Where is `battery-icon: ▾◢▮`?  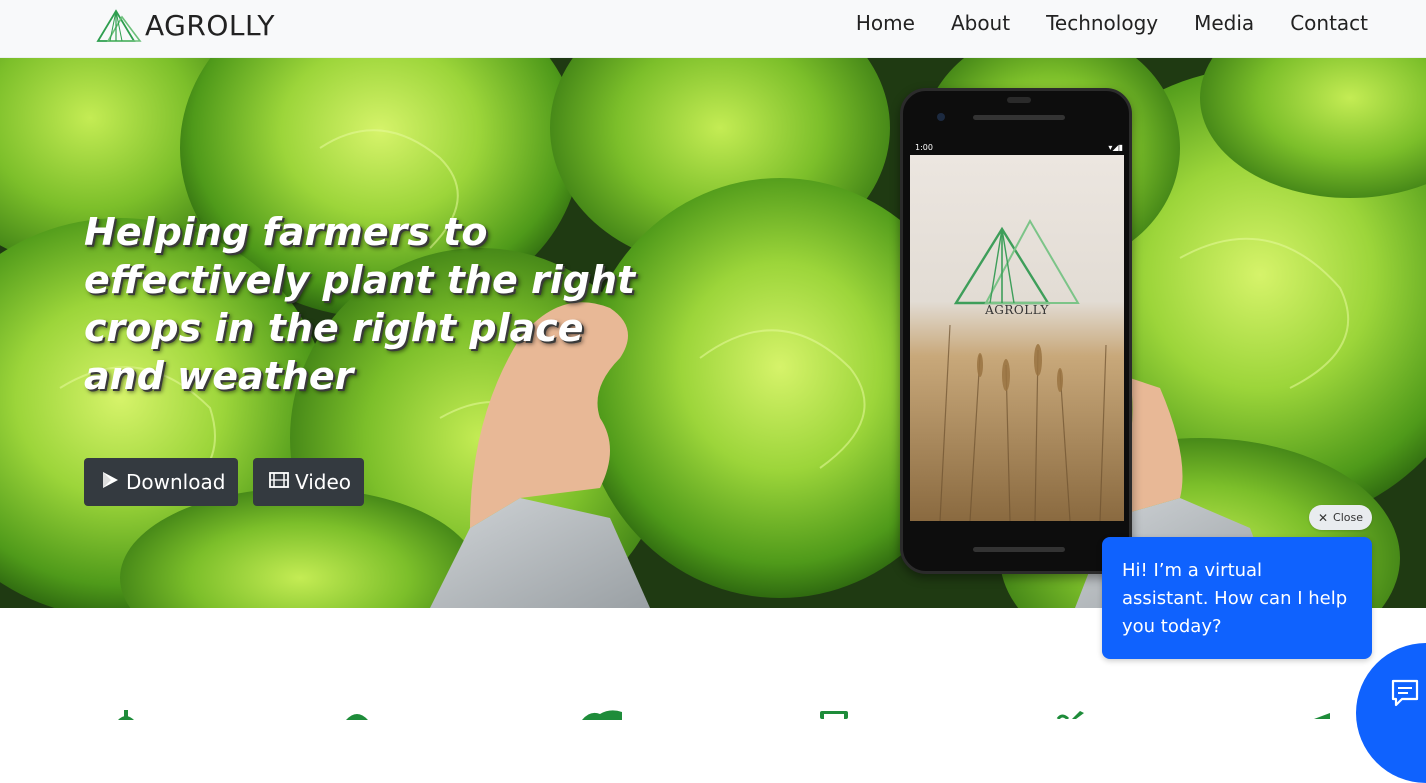 battery-icon: ▾◢▮ is located at coordinates (1115, 147).